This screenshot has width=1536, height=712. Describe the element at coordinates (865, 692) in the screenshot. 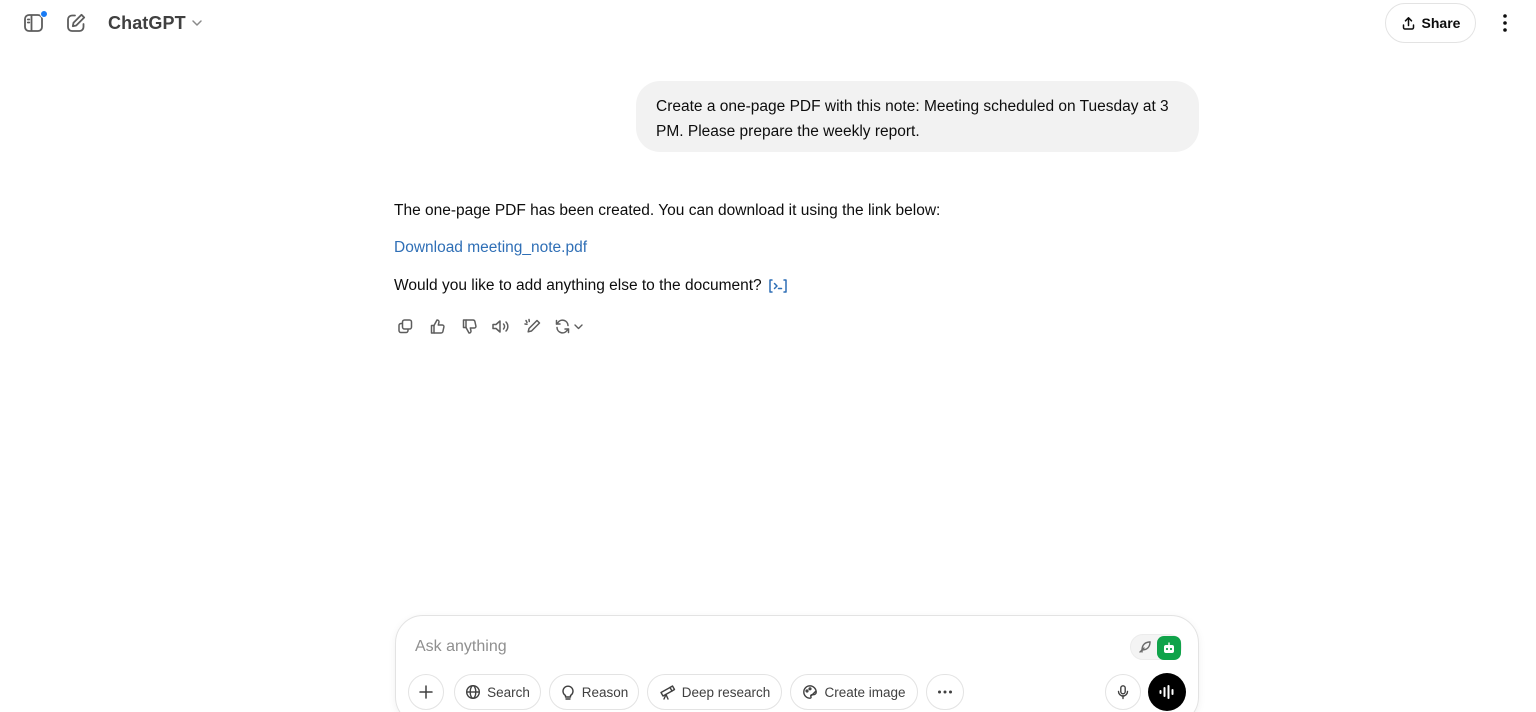

I see `create-image-label: Create image` at that location.